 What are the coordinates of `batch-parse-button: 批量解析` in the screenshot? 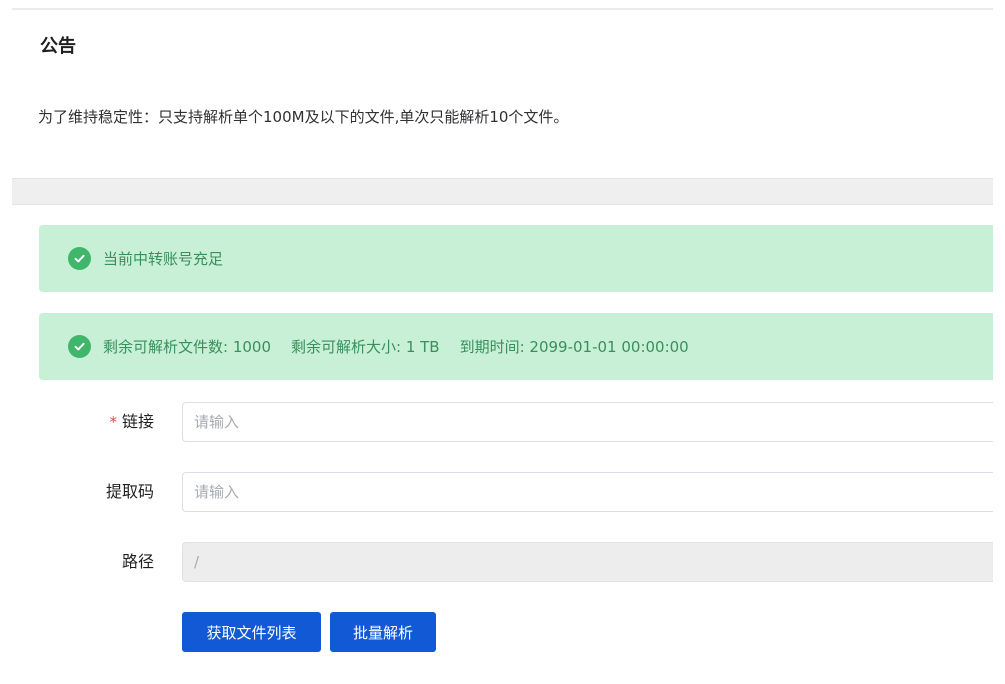 It's located at (383, 632).